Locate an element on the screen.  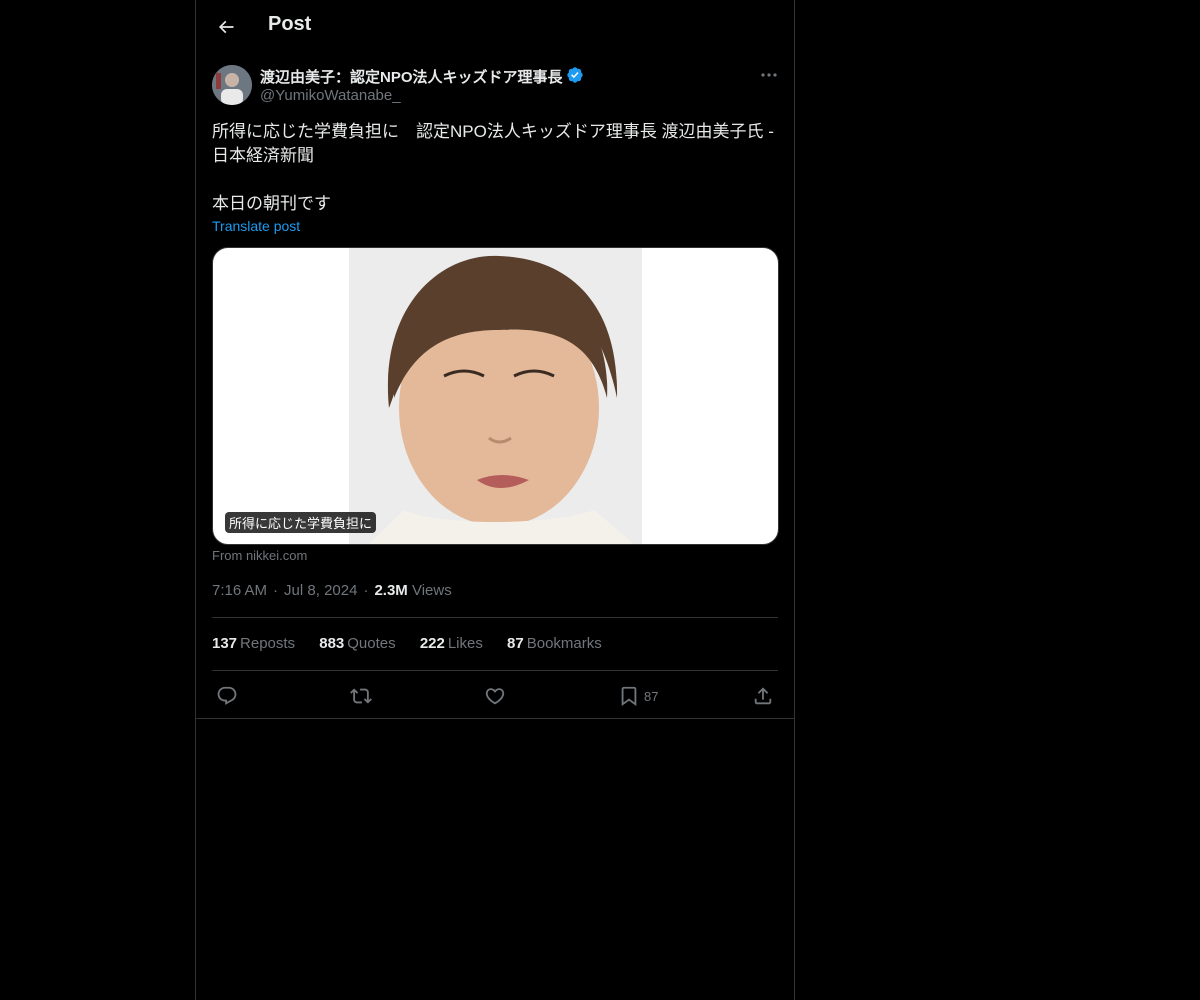
share-icon is located at coordinates (763, 696).